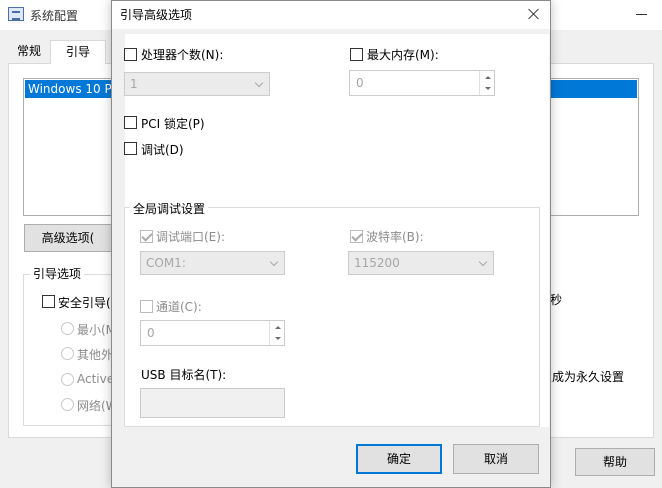 This screenshot has width=662, height=488. Describe the element at coordinates (68, 238) in the screenshot. I see `advanced-options-button: 高级选项(` at that location.